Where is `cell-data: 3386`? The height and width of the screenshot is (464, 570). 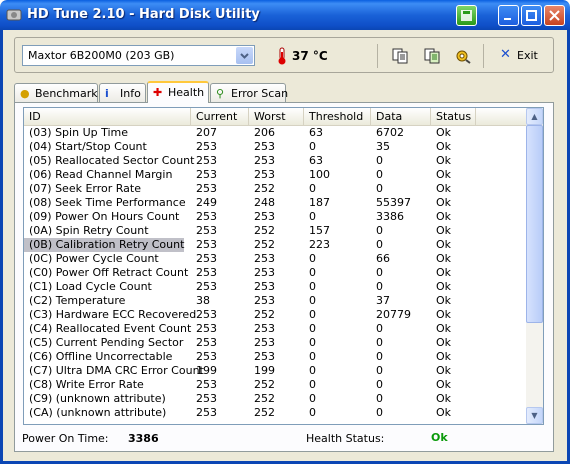 cell-data: 3386 is located at coordinates (390, 216).